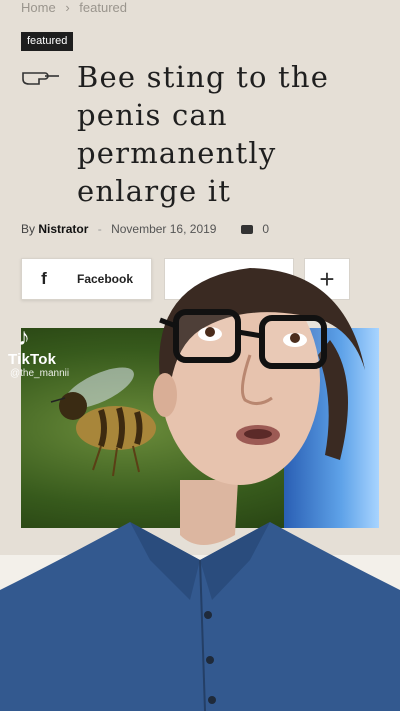  What do you see at coordinates (247, 229) in the screenshot?
I see `comment-icon` at bounding box center [247, 229].